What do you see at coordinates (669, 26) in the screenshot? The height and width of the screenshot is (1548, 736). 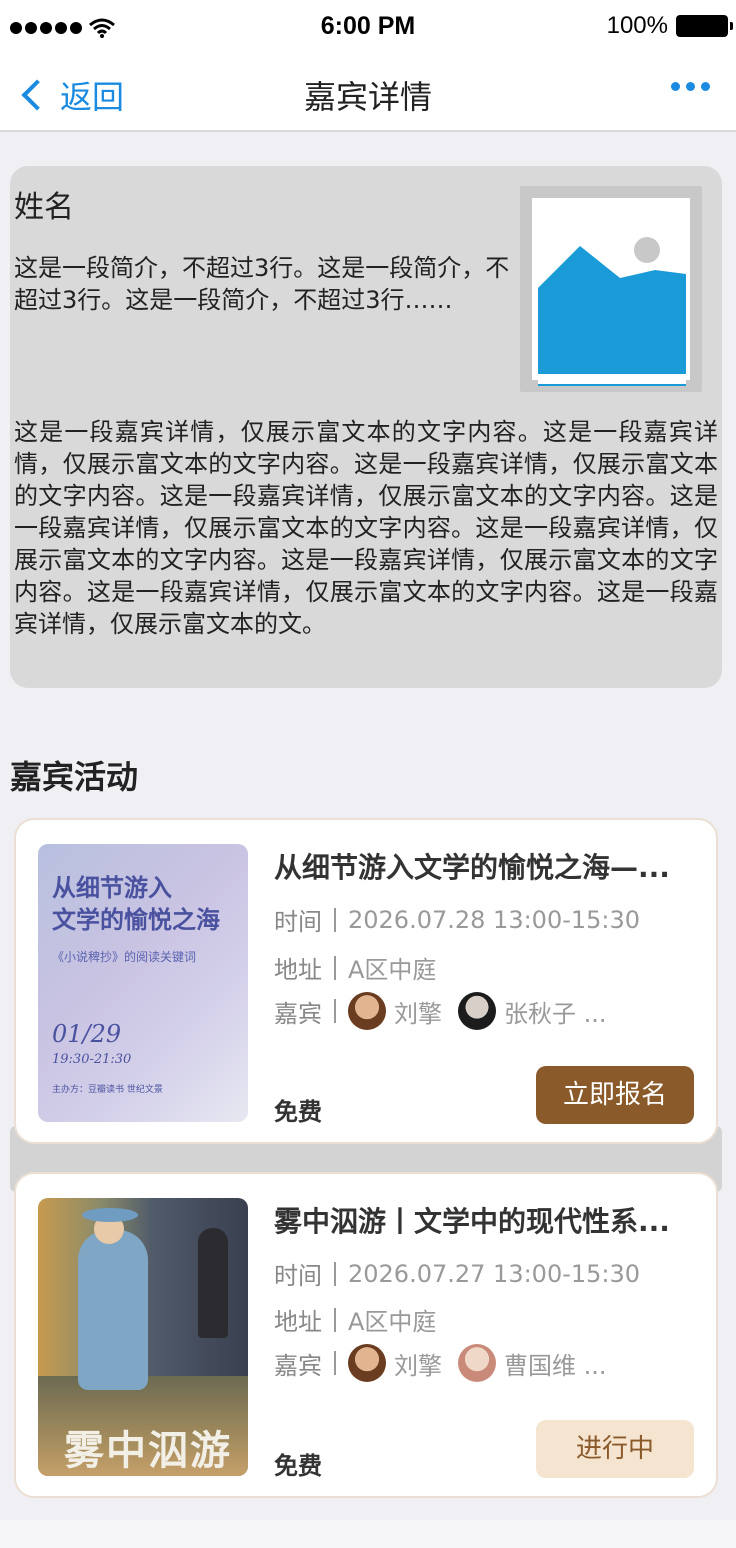 I see `battery-indicator: 100%` at bounding box center [669, 26].